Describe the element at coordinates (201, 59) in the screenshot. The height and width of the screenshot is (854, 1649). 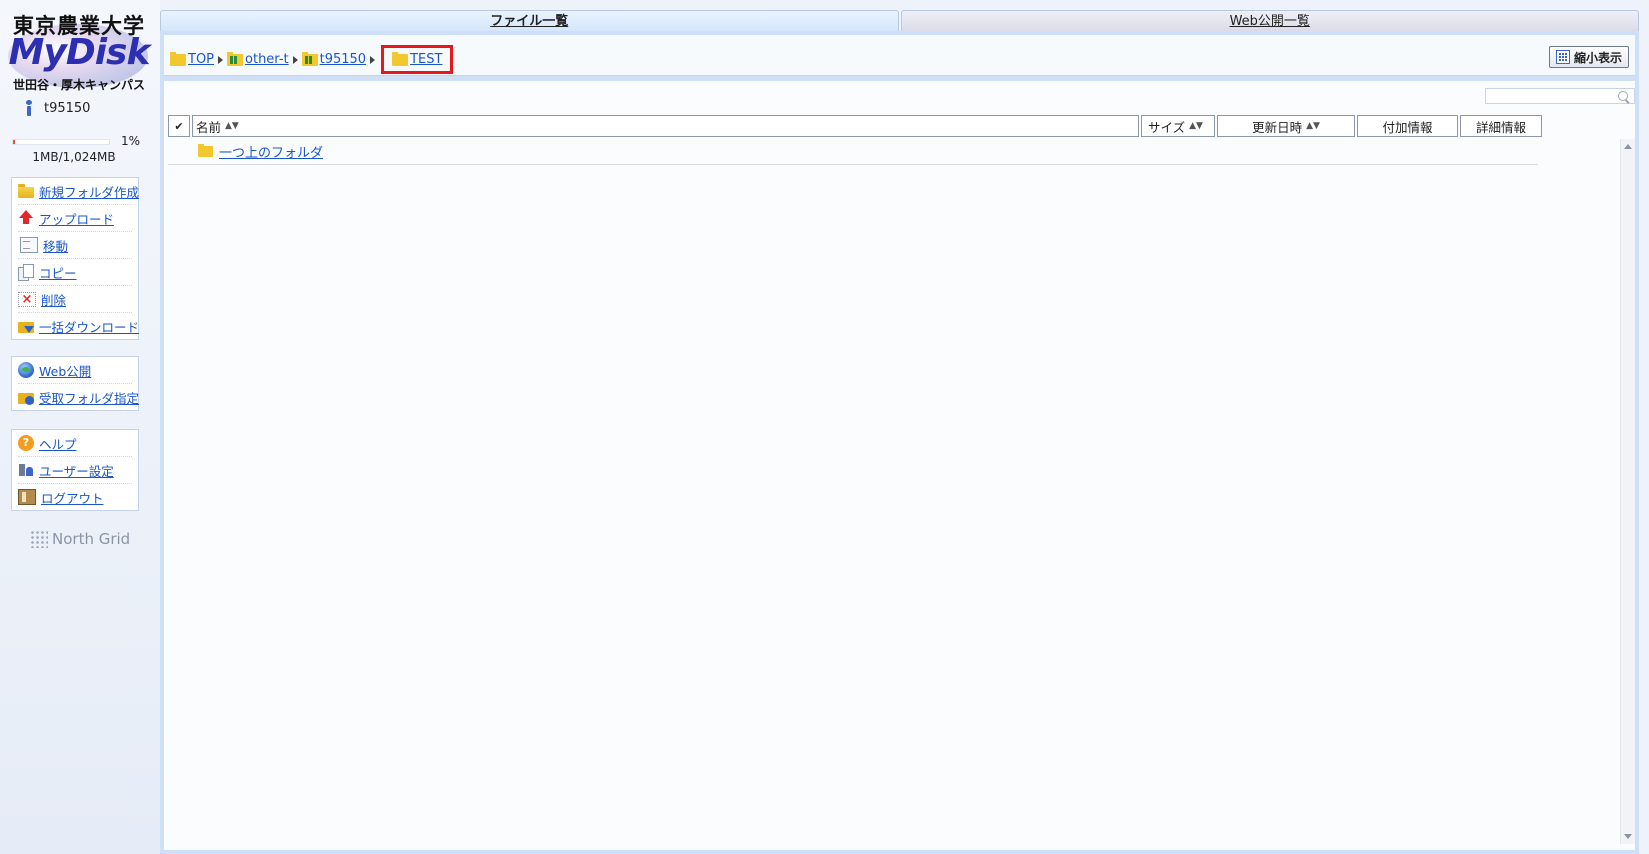
I see `breadcrumb-top-label: TOP` at that location.